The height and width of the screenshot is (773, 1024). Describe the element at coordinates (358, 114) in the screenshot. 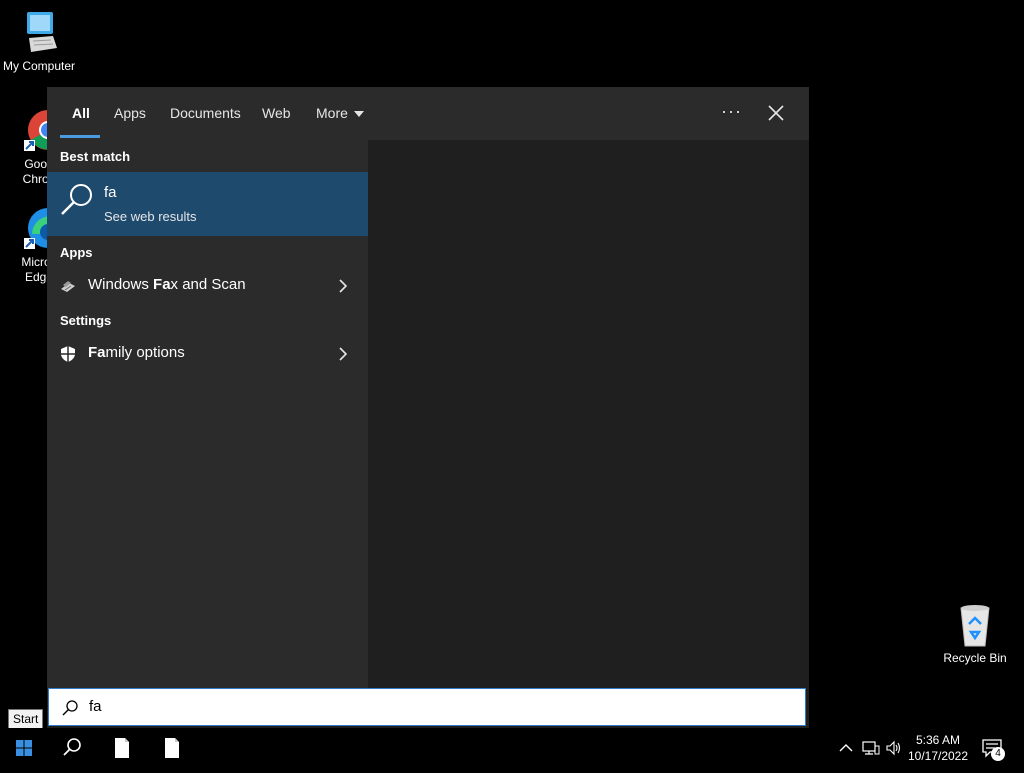

I see `chevron-down-icon` at that location.